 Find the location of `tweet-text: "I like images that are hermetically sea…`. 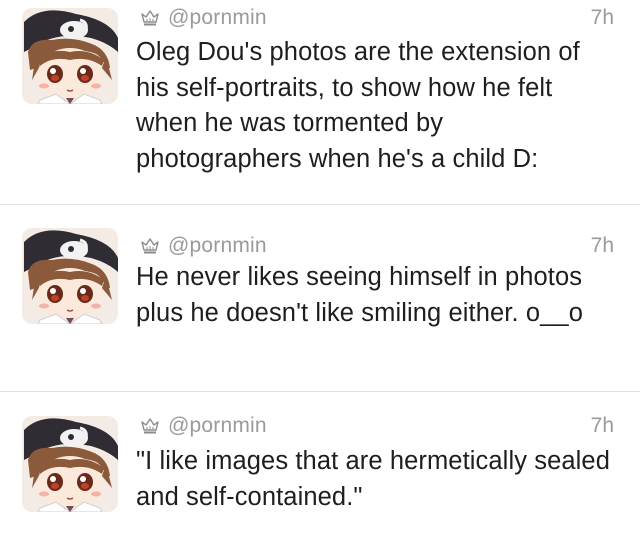

tweet-text: "I like images that are hermetically sea… is located at coordinates (373, 479).